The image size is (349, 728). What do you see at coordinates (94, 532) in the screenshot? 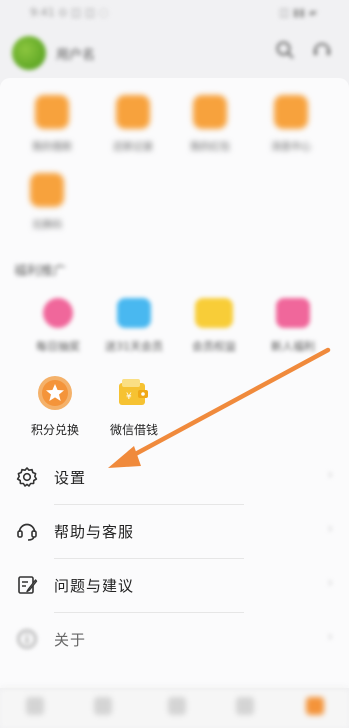
I see `help-label: 帮助与客服` at bounding box center [94, 532].